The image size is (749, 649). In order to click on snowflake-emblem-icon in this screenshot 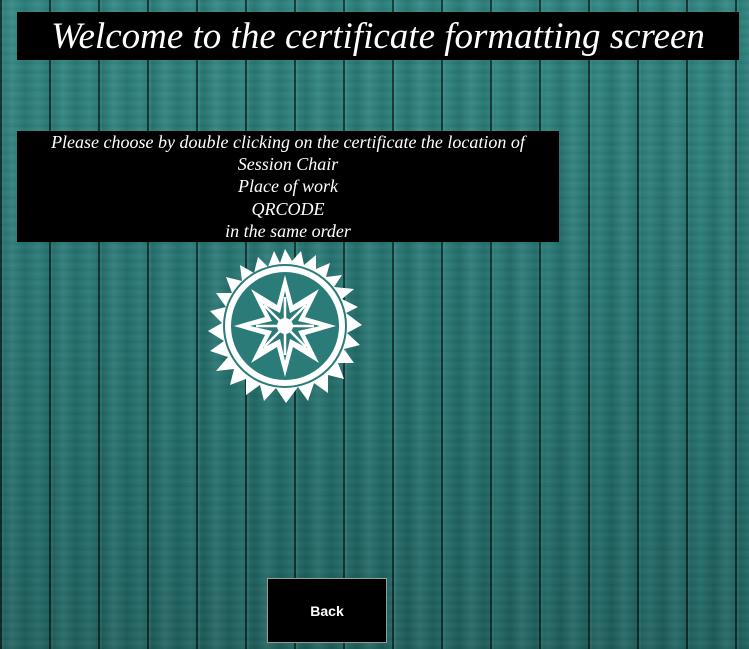, I will do `click(285, 326)`.